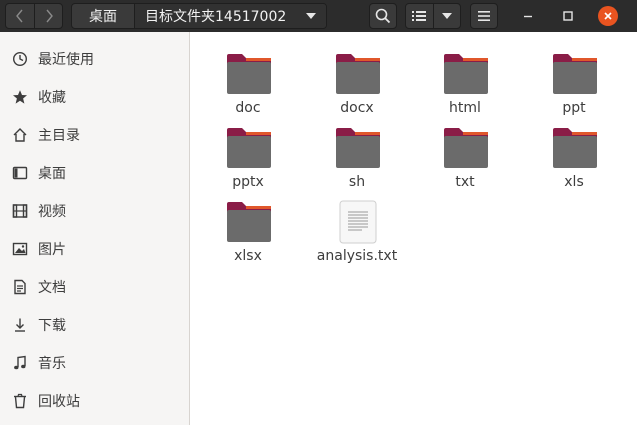  Describe the element at coordinates (20, 401) in the screenshot. I see `trash-icon` at that location.